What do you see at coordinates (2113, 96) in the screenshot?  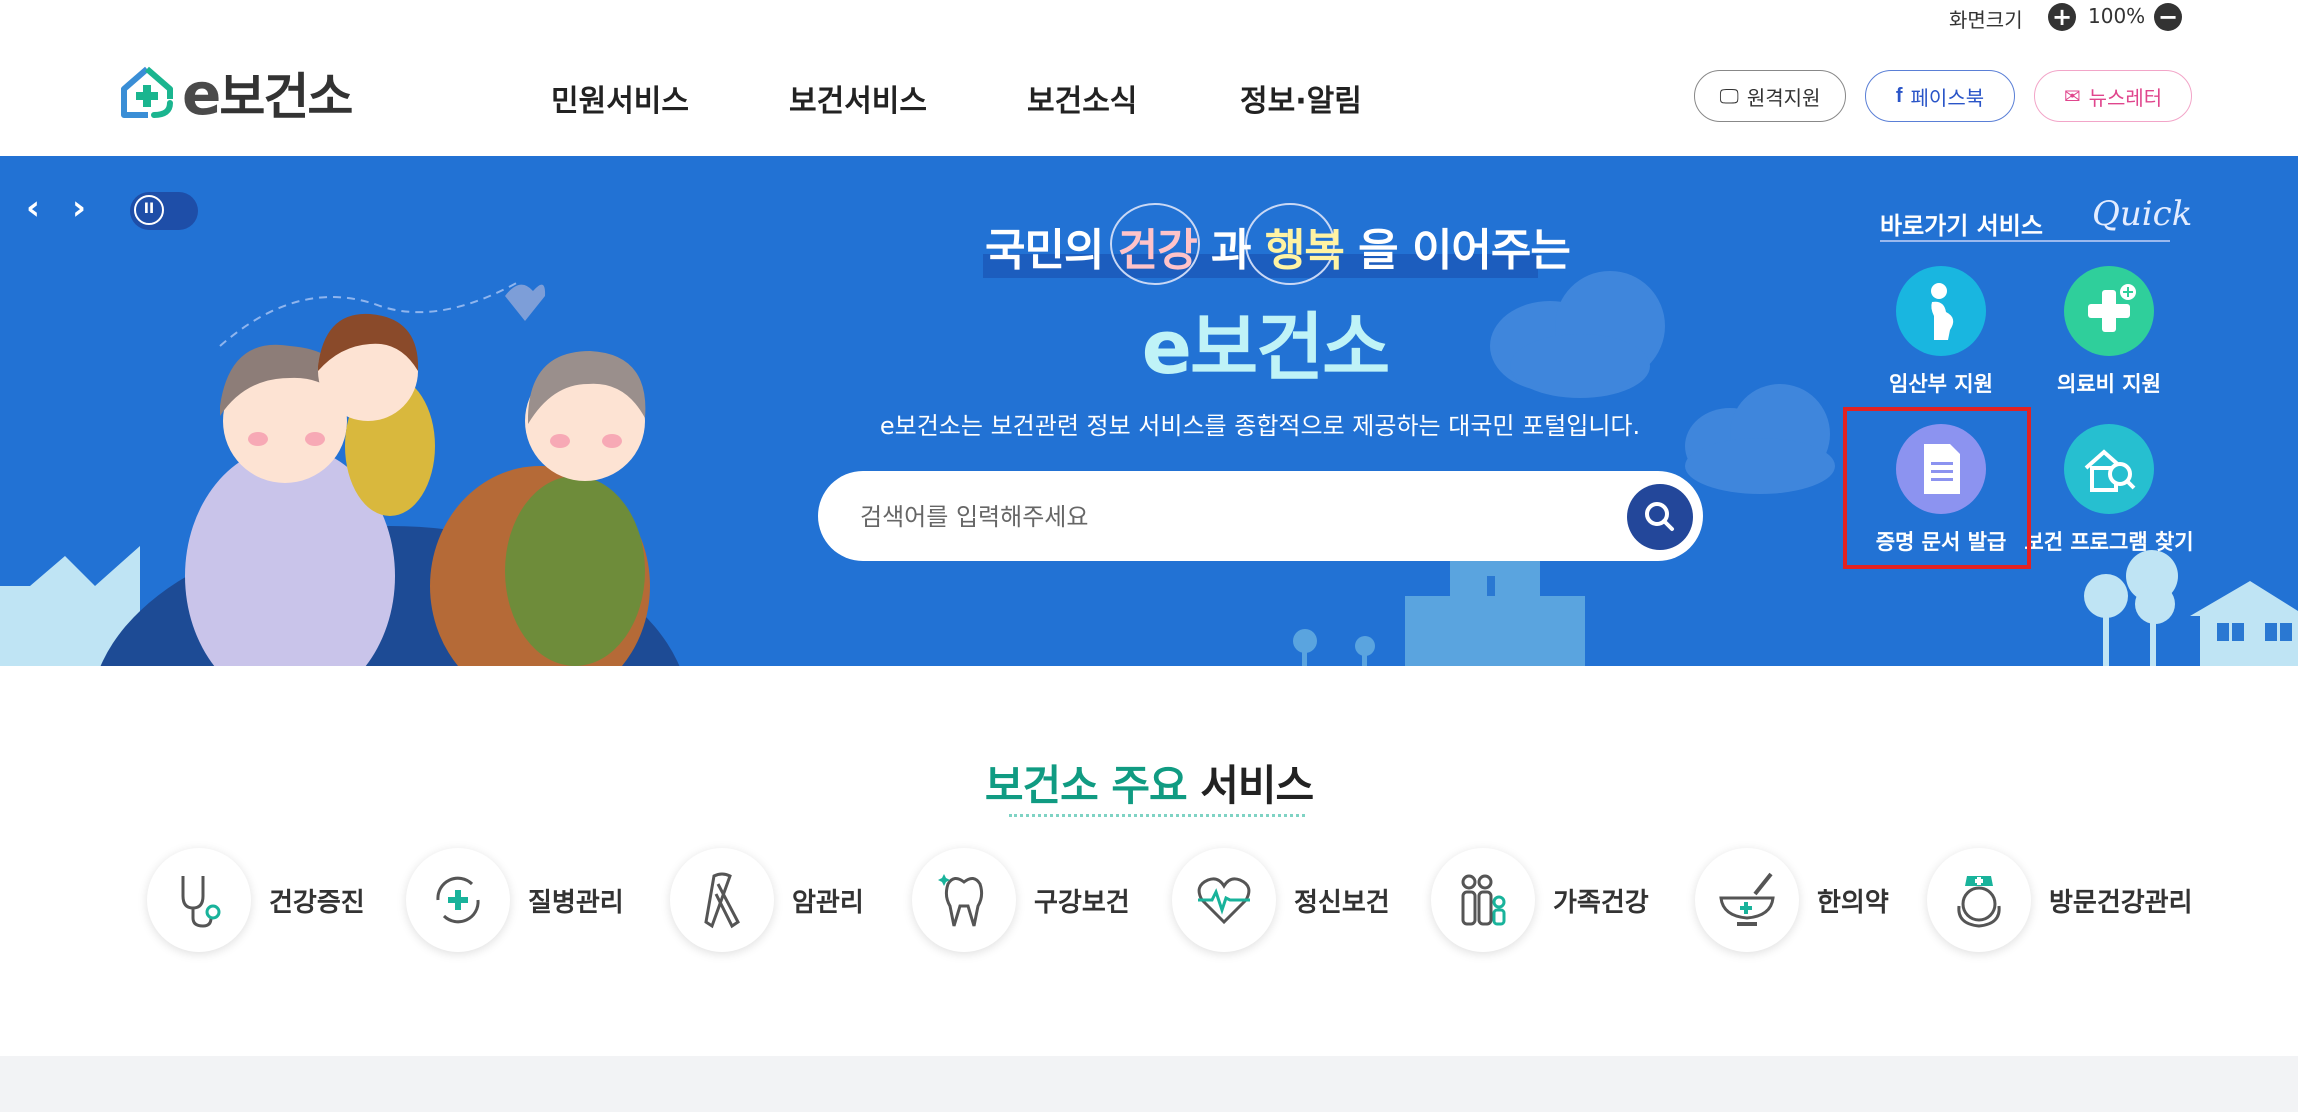 I see `newsletter-button: ✉ 뉴스레터` at bounding box center [2113, 96].